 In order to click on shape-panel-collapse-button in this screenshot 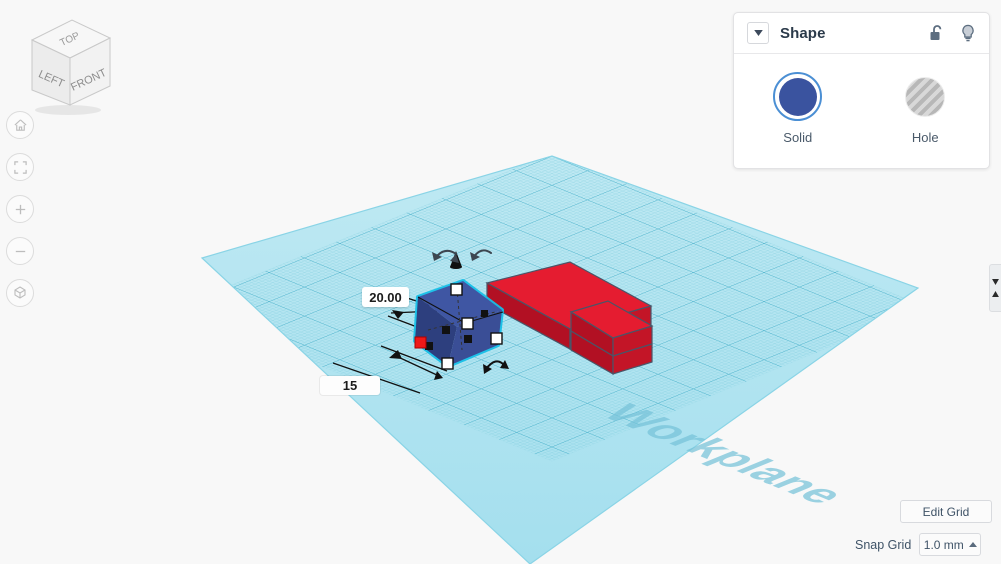, I will do `click(758, 33)`.